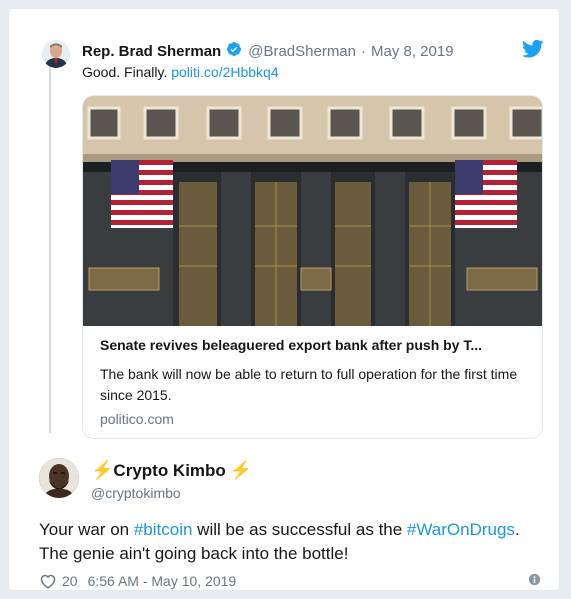 This screenshot has height=599, width=571. Describe the element at coordinates (151, 51) in the screenshot. I see `author-name: Rep. Brad Sherman` at that location.